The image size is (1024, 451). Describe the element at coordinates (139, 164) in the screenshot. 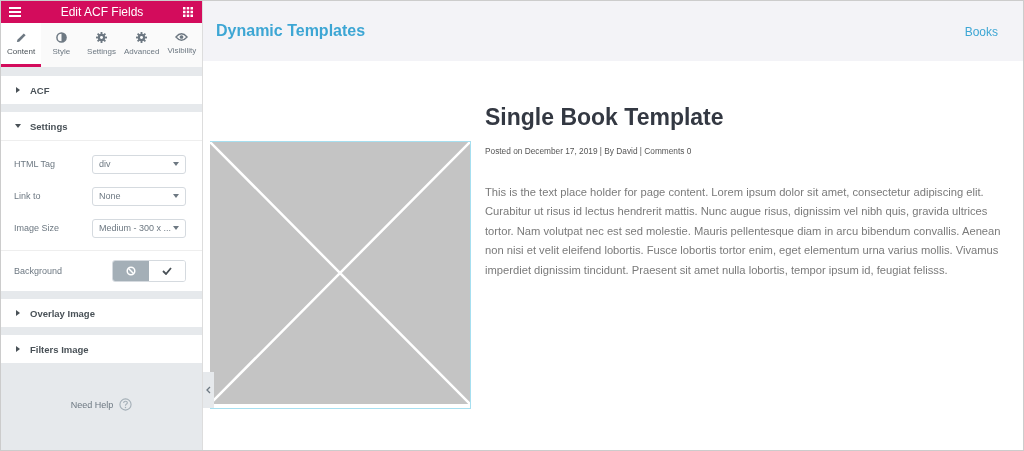

I see `select-field: div` at that location.